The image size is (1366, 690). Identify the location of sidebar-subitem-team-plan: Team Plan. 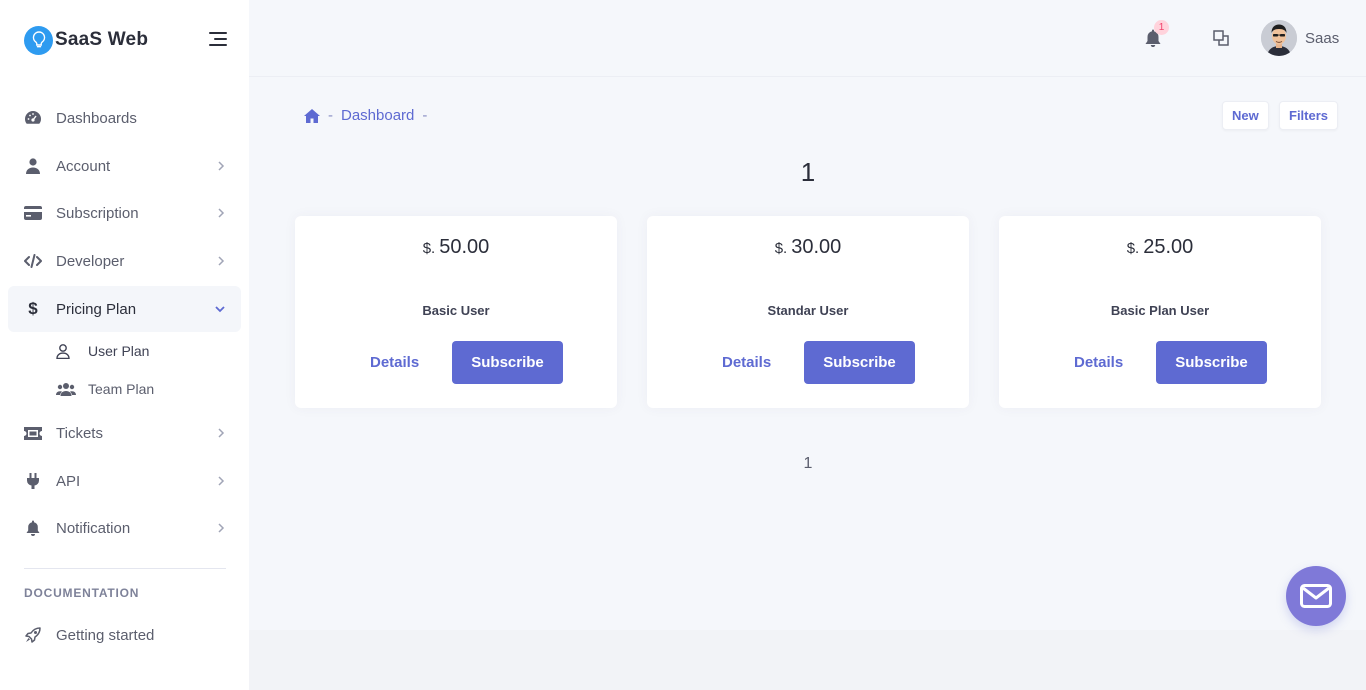
(105, 389).